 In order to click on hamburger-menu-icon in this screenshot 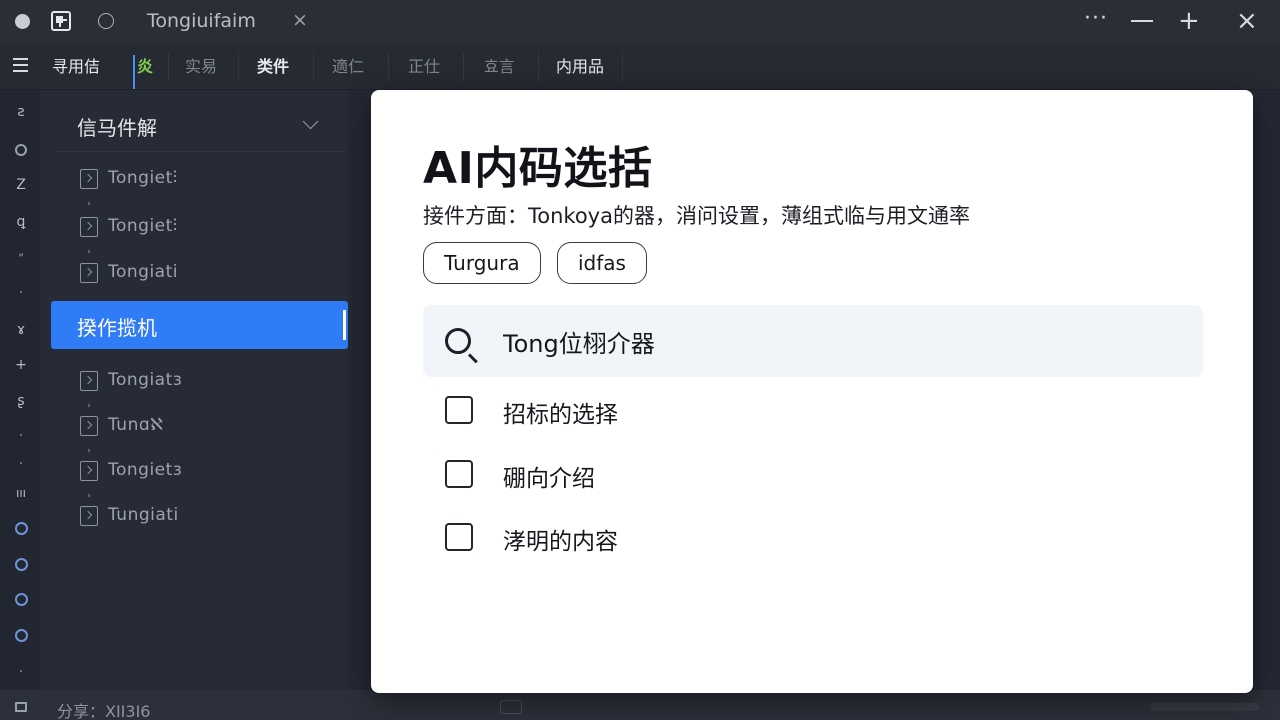, I will do `click(20, 67)`.